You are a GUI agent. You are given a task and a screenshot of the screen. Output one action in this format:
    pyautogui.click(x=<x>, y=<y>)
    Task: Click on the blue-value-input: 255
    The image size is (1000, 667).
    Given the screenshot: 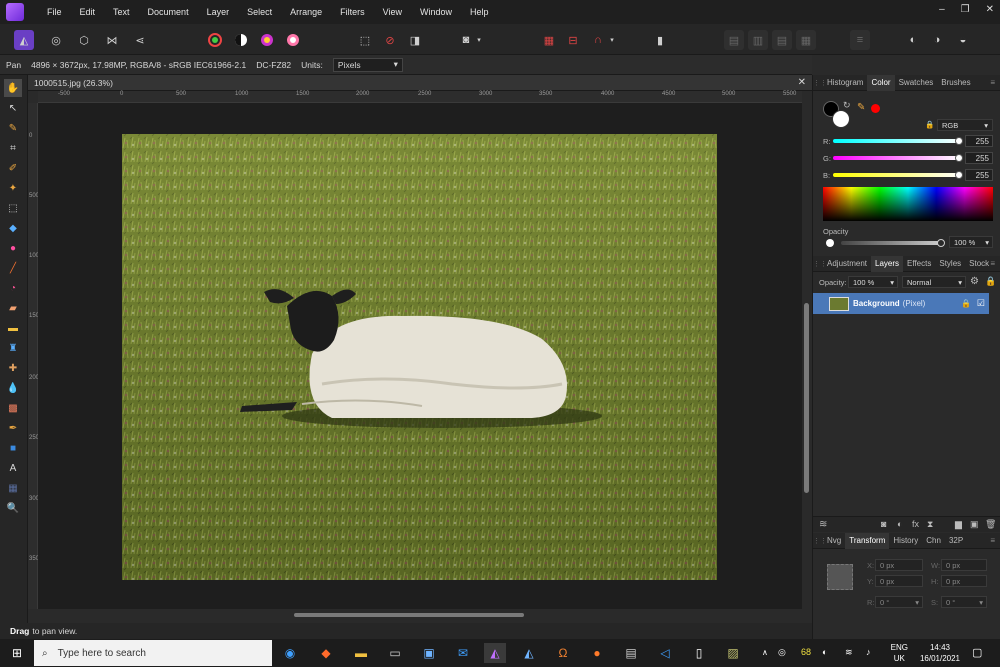 What is the action you would take?
    pyautogui.click(x=979, y=175)
    